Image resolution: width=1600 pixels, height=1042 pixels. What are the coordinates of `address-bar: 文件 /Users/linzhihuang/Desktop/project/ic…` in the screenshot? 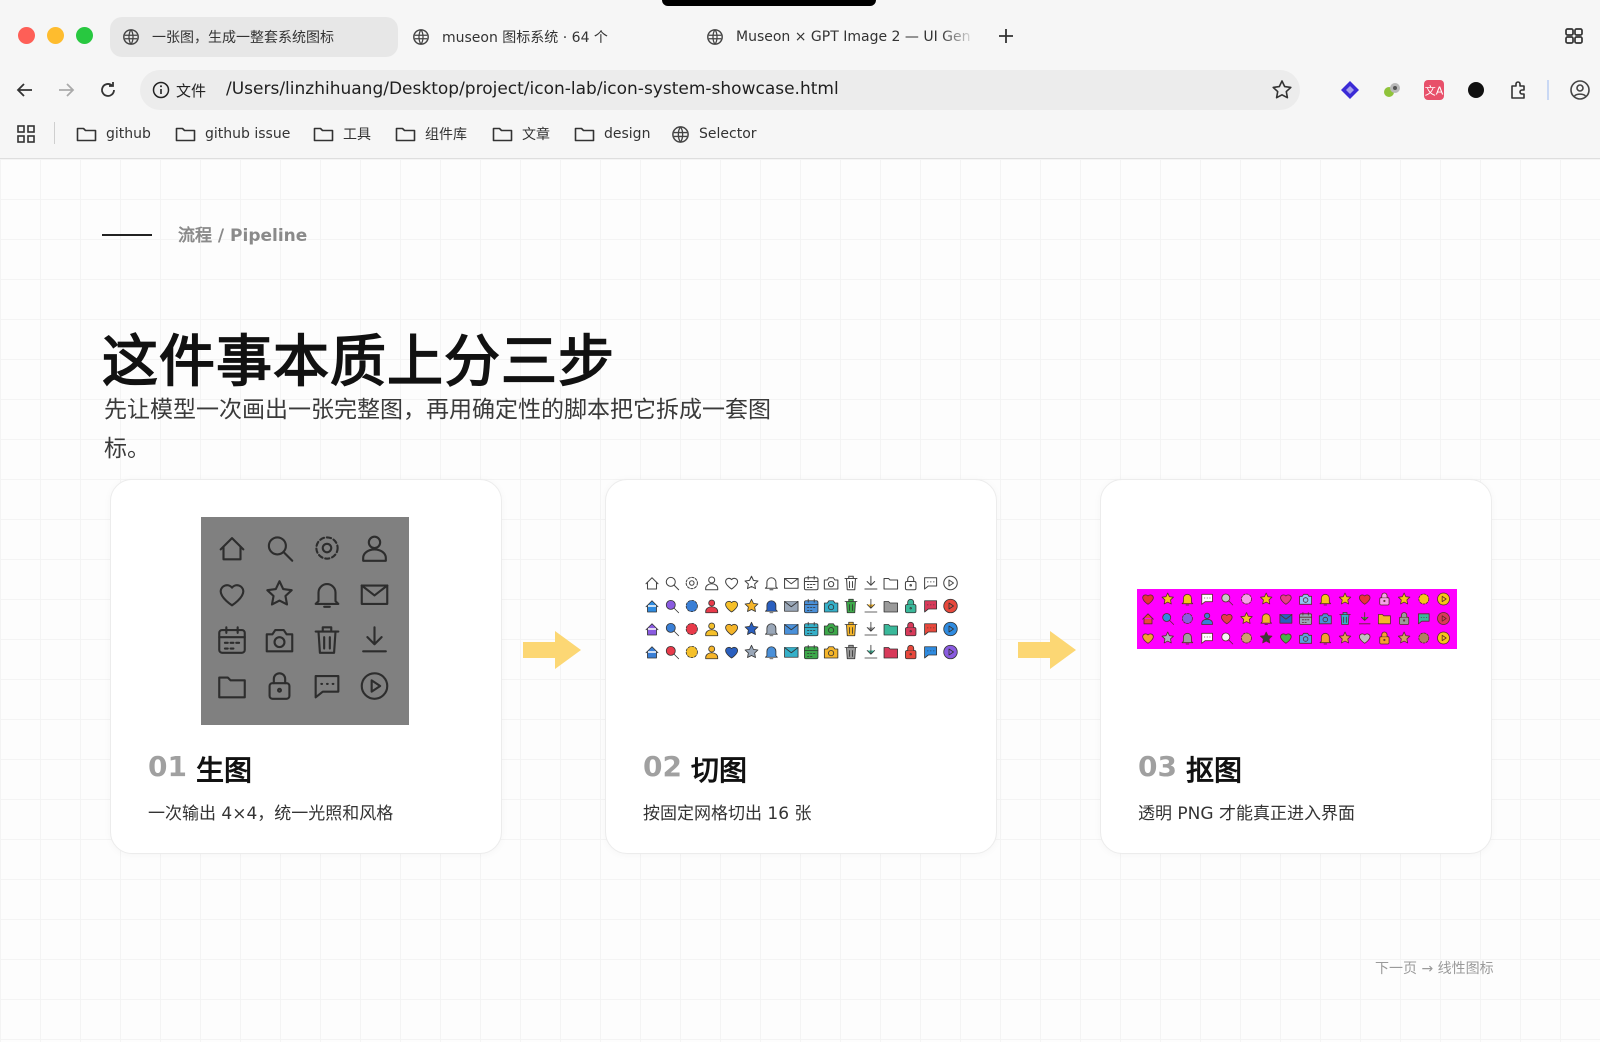 It's located at (720, 90).